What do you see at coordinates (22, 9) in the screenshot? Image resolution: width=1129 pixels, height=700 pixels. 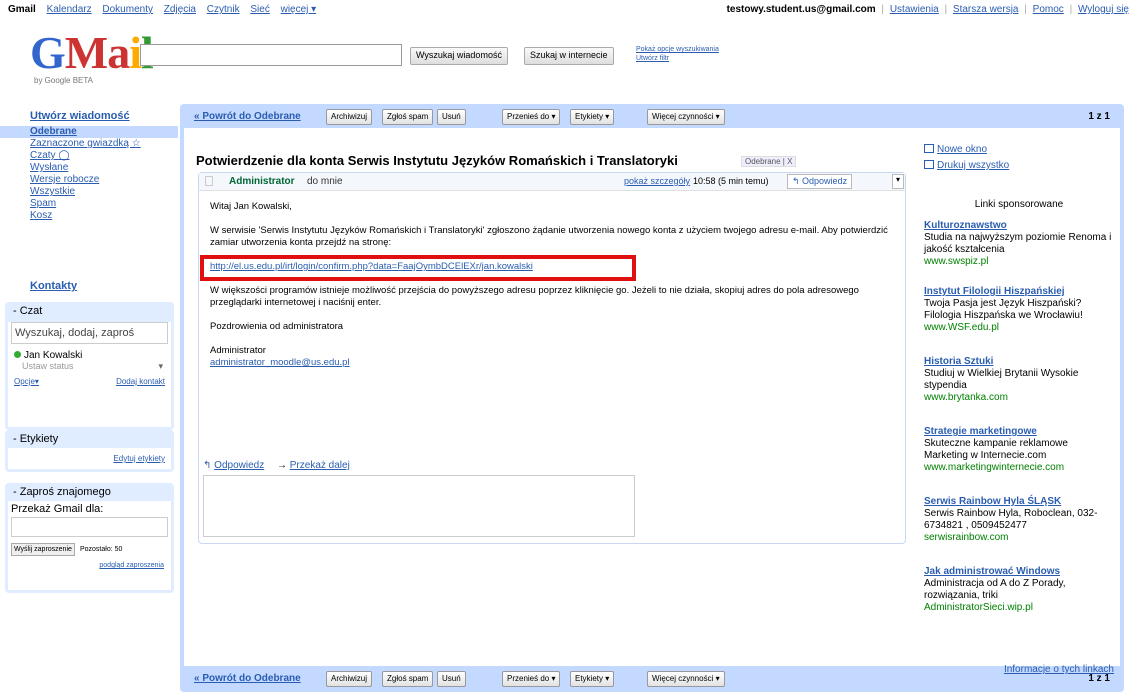 I see `topbar-link-gmail: Gmail` at bounding box center [22, 9].